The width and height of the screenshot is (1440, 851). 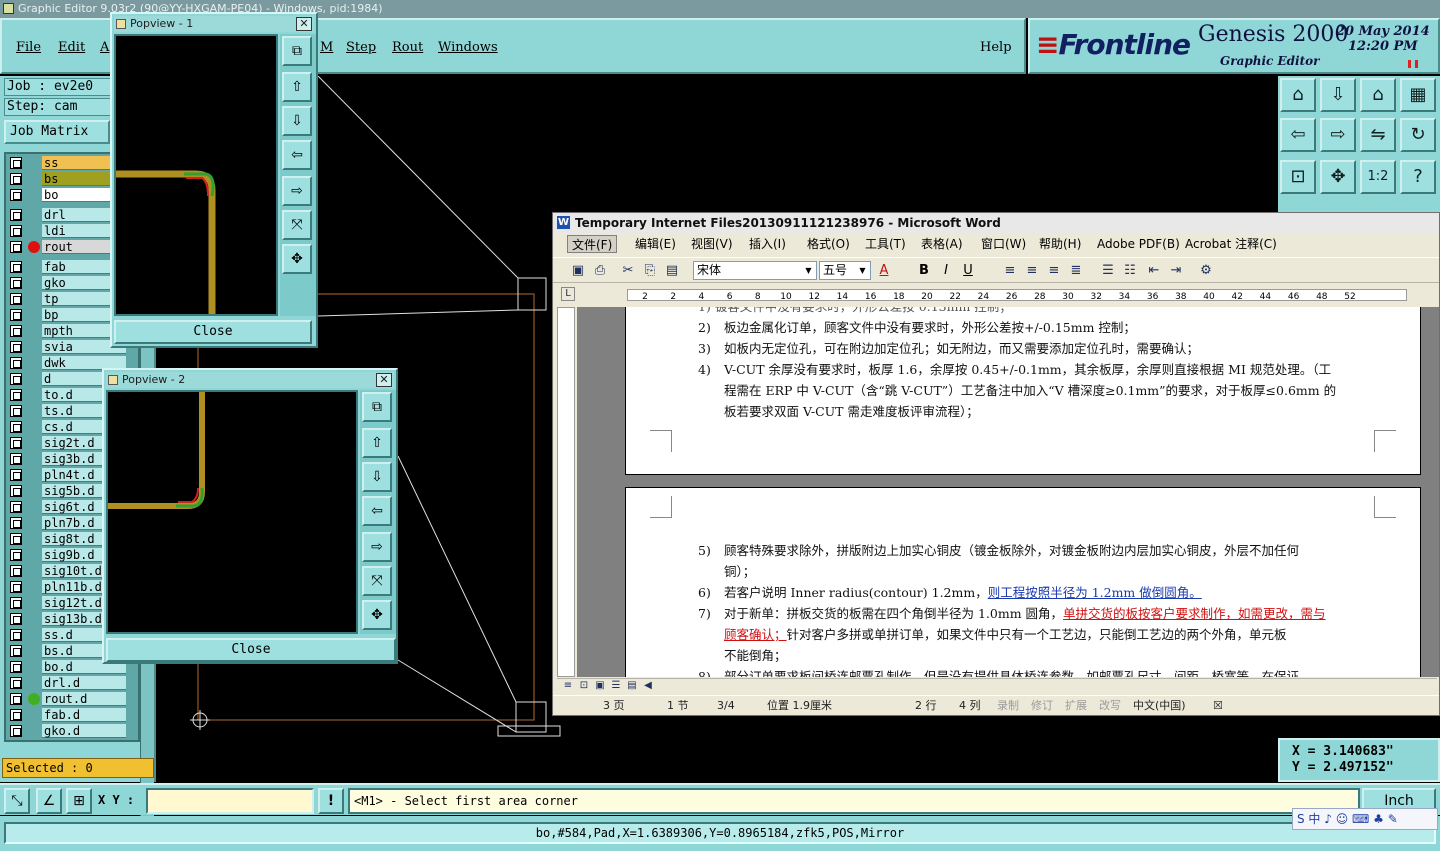 I want to click on snap-mode-icon: ⤡, so click(x=17, y=801).